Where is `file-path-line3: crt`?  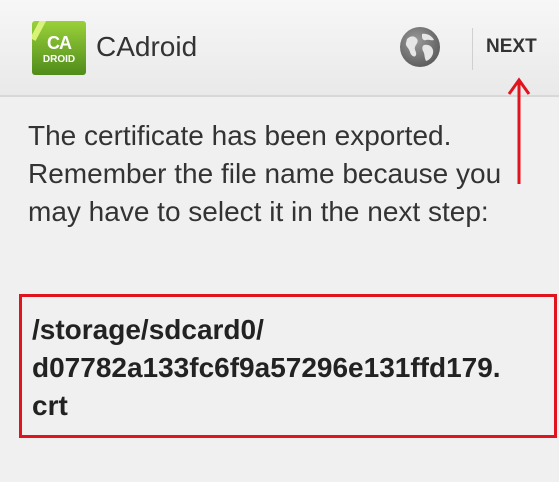 file-path-line3: crt is located at coordinates (50, 405).